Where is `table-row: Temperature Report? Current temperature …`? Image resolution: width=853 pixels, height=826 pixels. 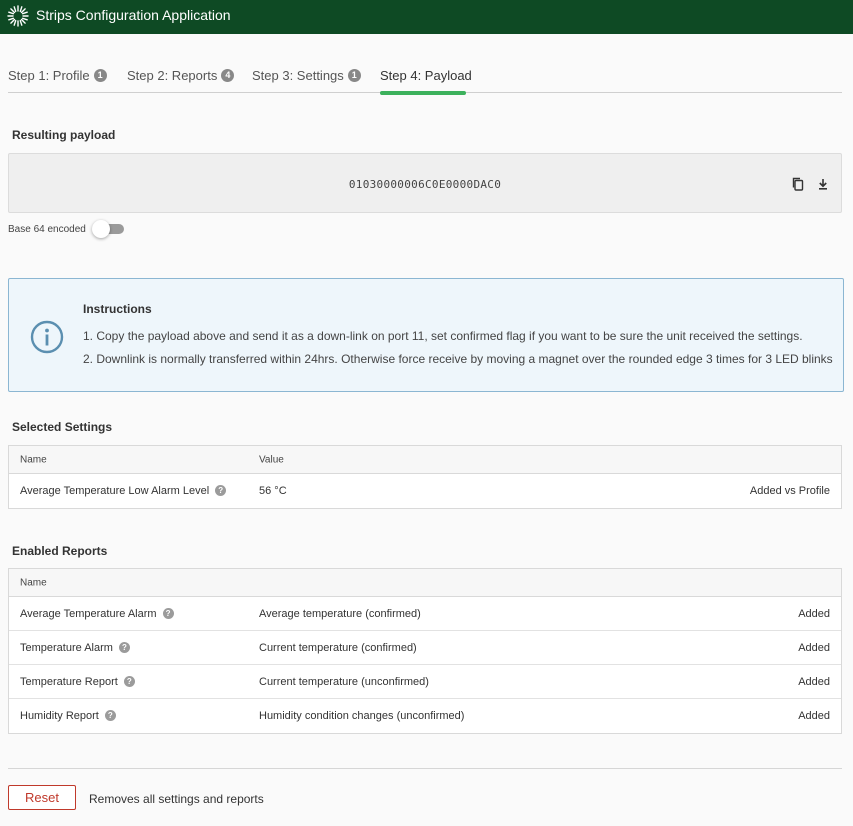
table-row: Temperature Report? Current temperature … is located at coordinates (425, 682).